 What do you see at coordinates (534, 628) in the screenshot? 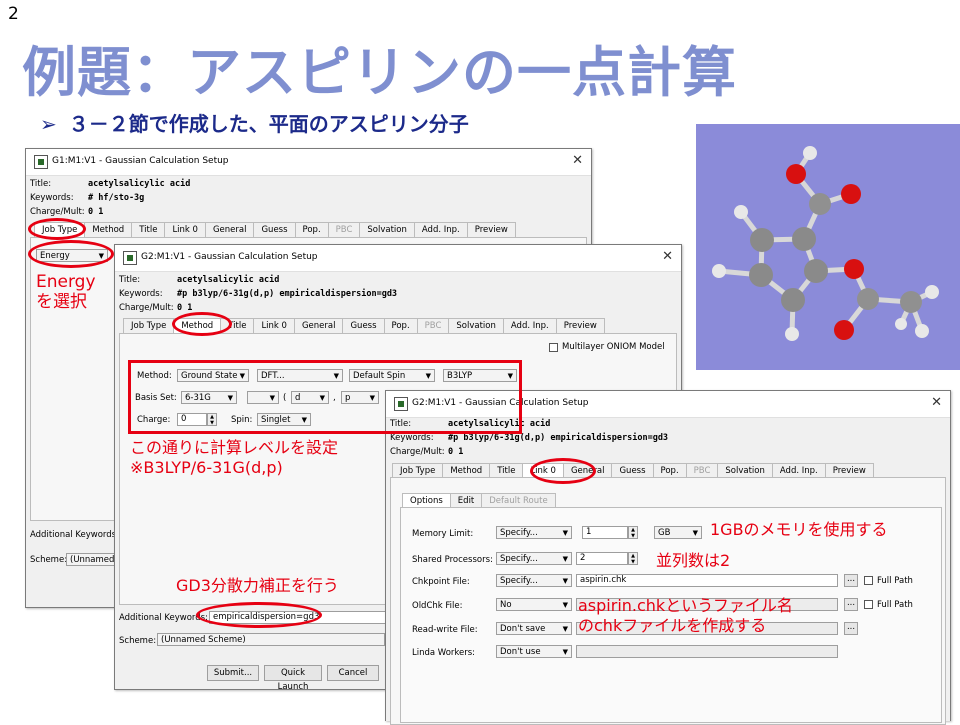
I see `rw-mode-select: Don't save ▼` at bounding box center [534, 628].